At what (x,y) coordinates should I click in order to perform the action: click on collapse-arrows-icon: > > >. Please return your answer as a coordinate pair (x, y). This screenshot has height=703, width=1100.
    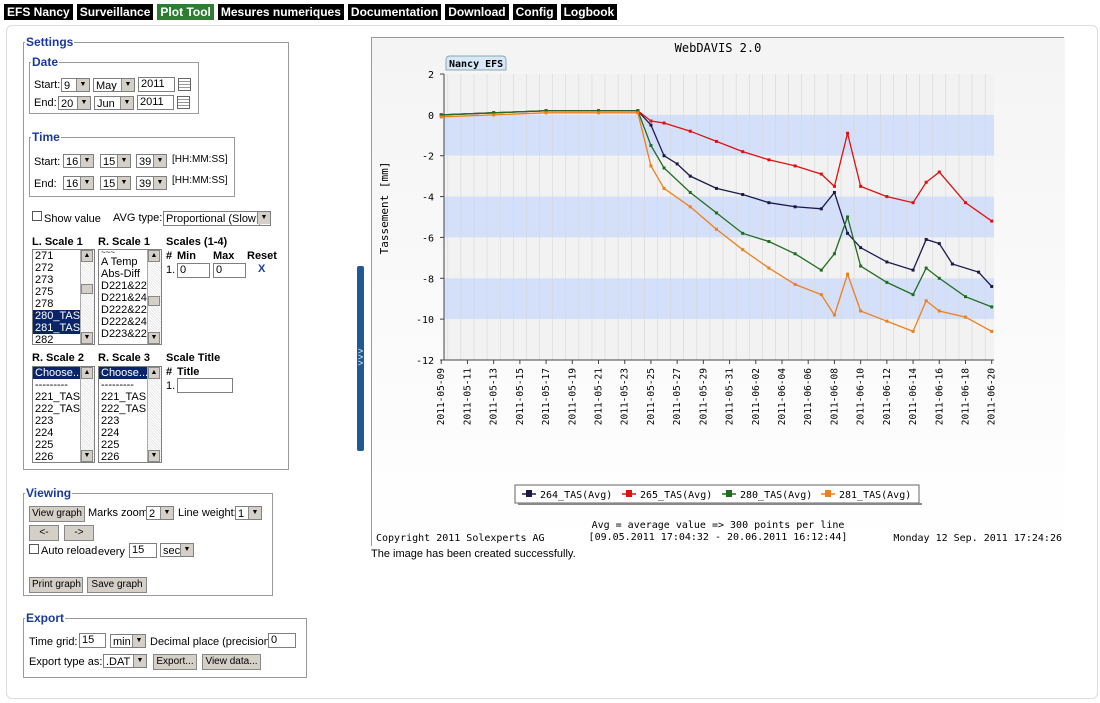
    Looking at the image, I should click on (360, 357).